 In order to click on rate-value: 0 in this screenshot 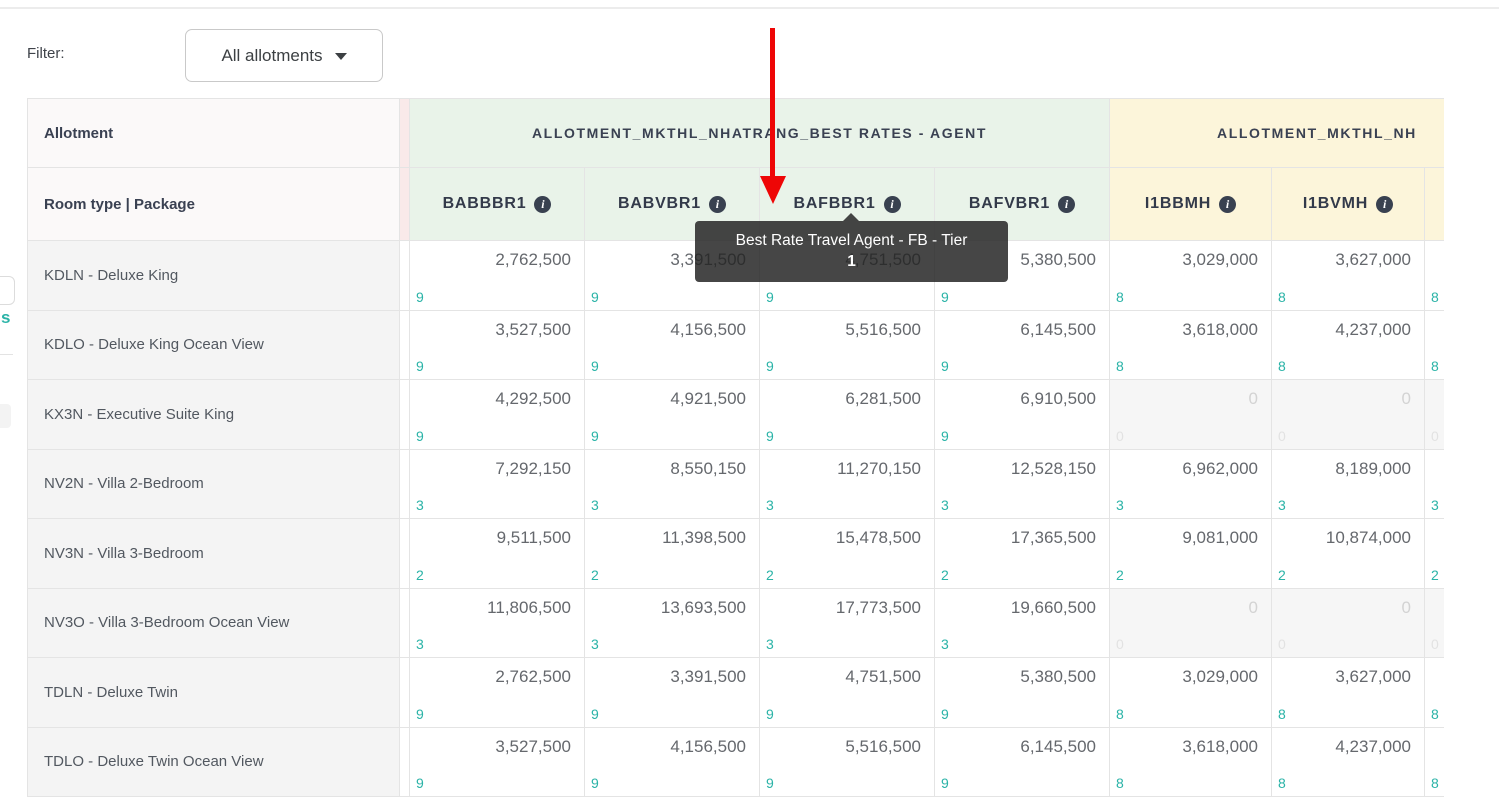, I will do `click(1253, 398)`.